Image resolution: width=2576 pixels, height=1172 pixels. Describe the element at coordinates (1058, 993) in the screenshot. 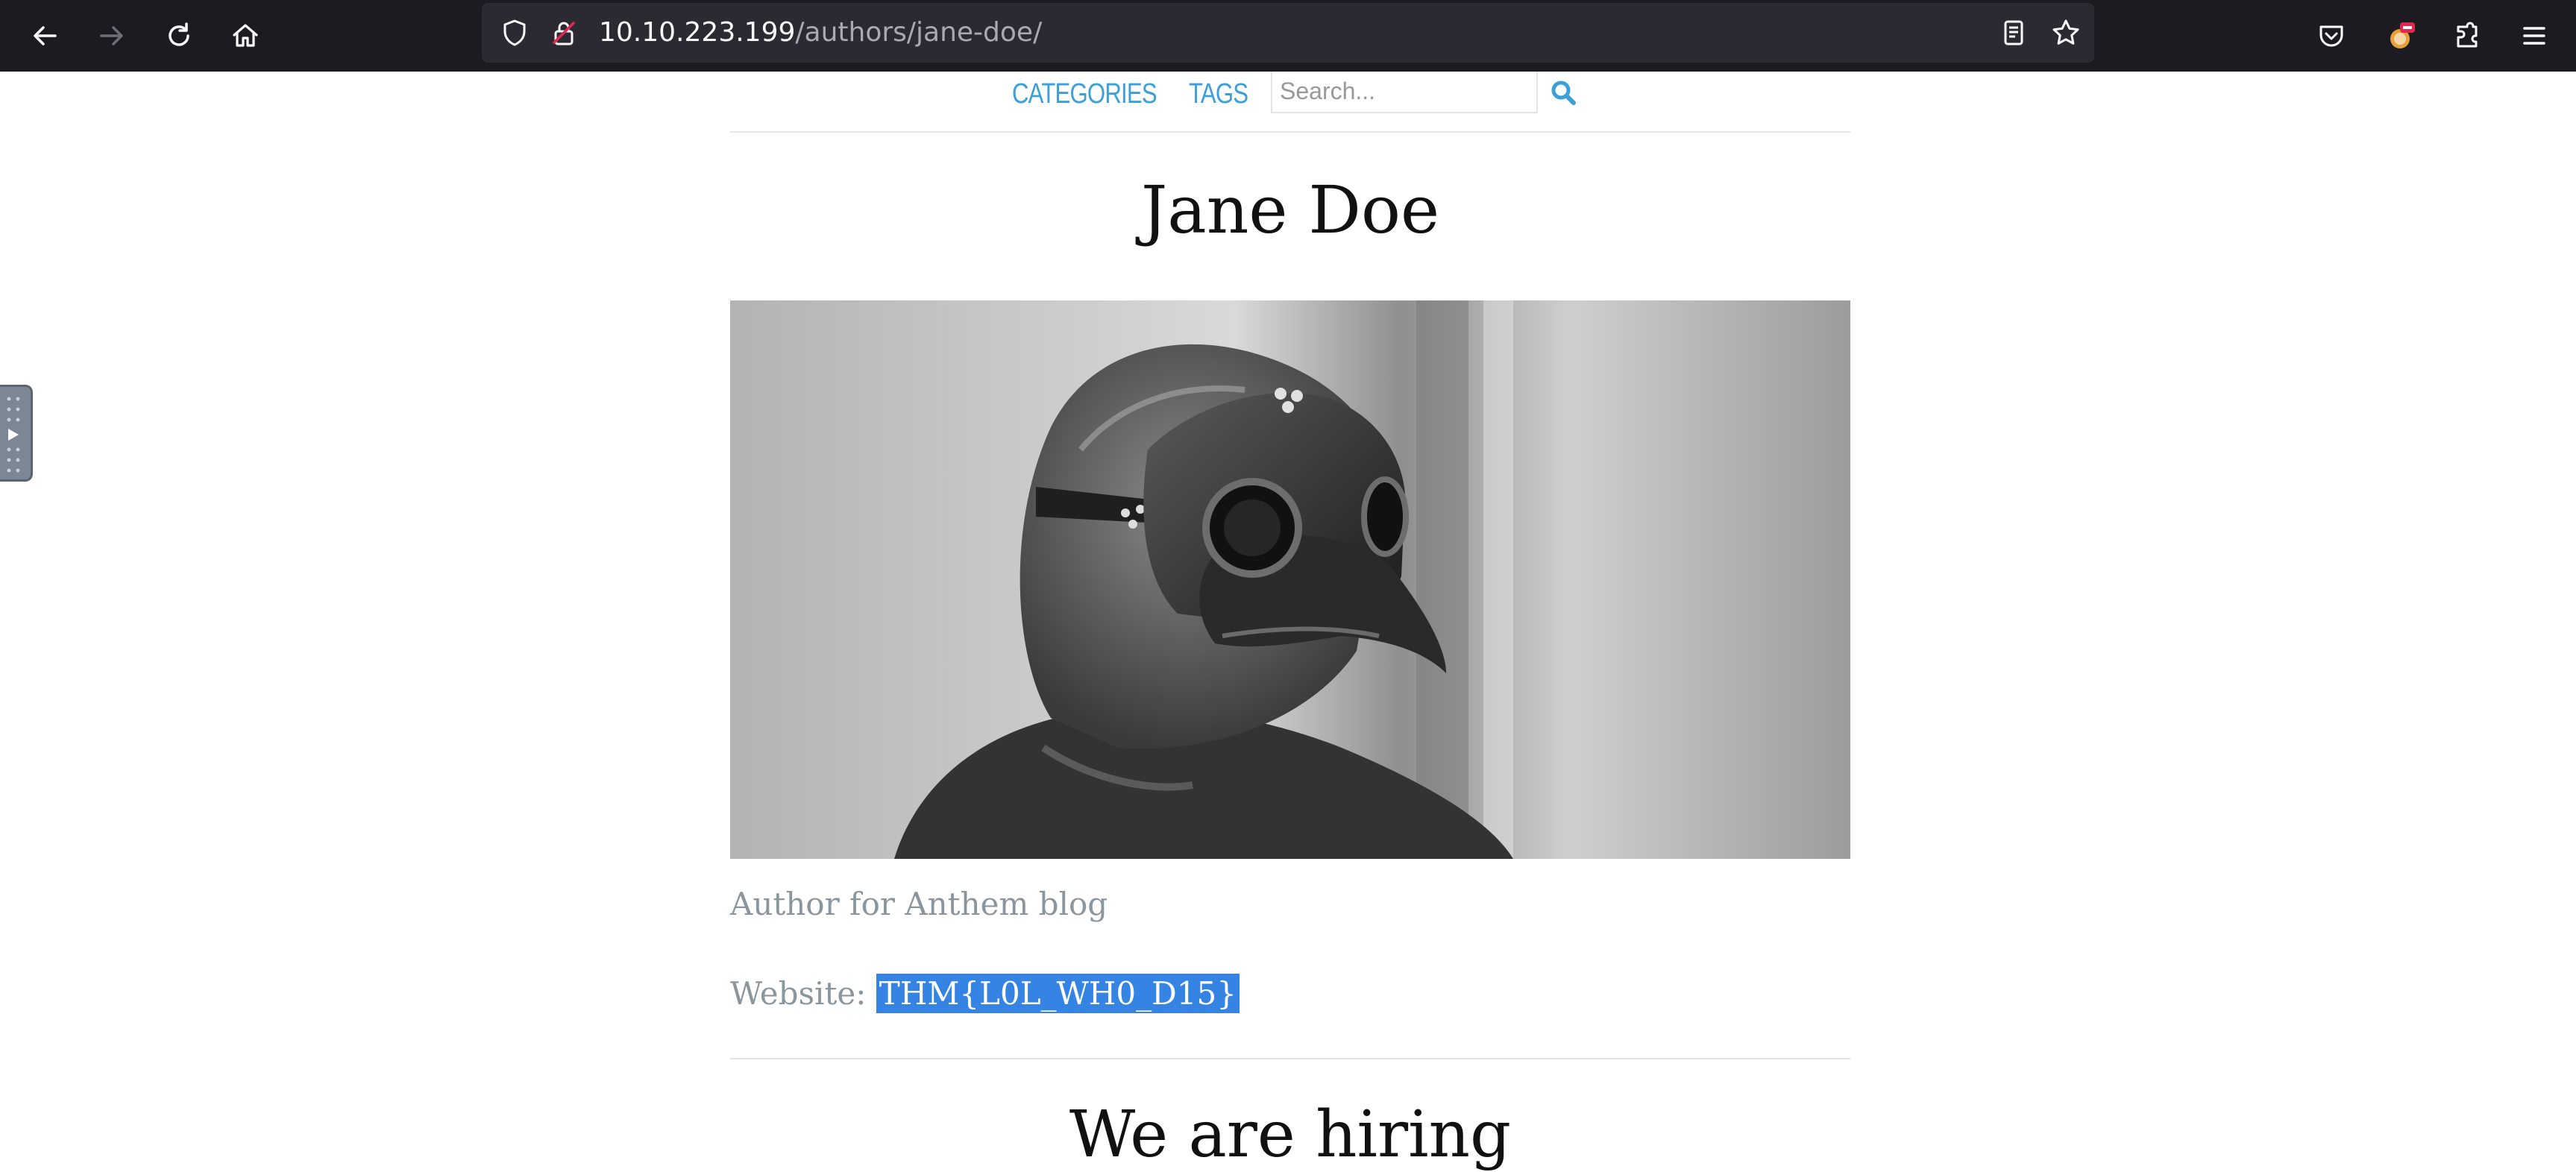

I see `website-value: THM{L0L_WH0_D15}` at that location.